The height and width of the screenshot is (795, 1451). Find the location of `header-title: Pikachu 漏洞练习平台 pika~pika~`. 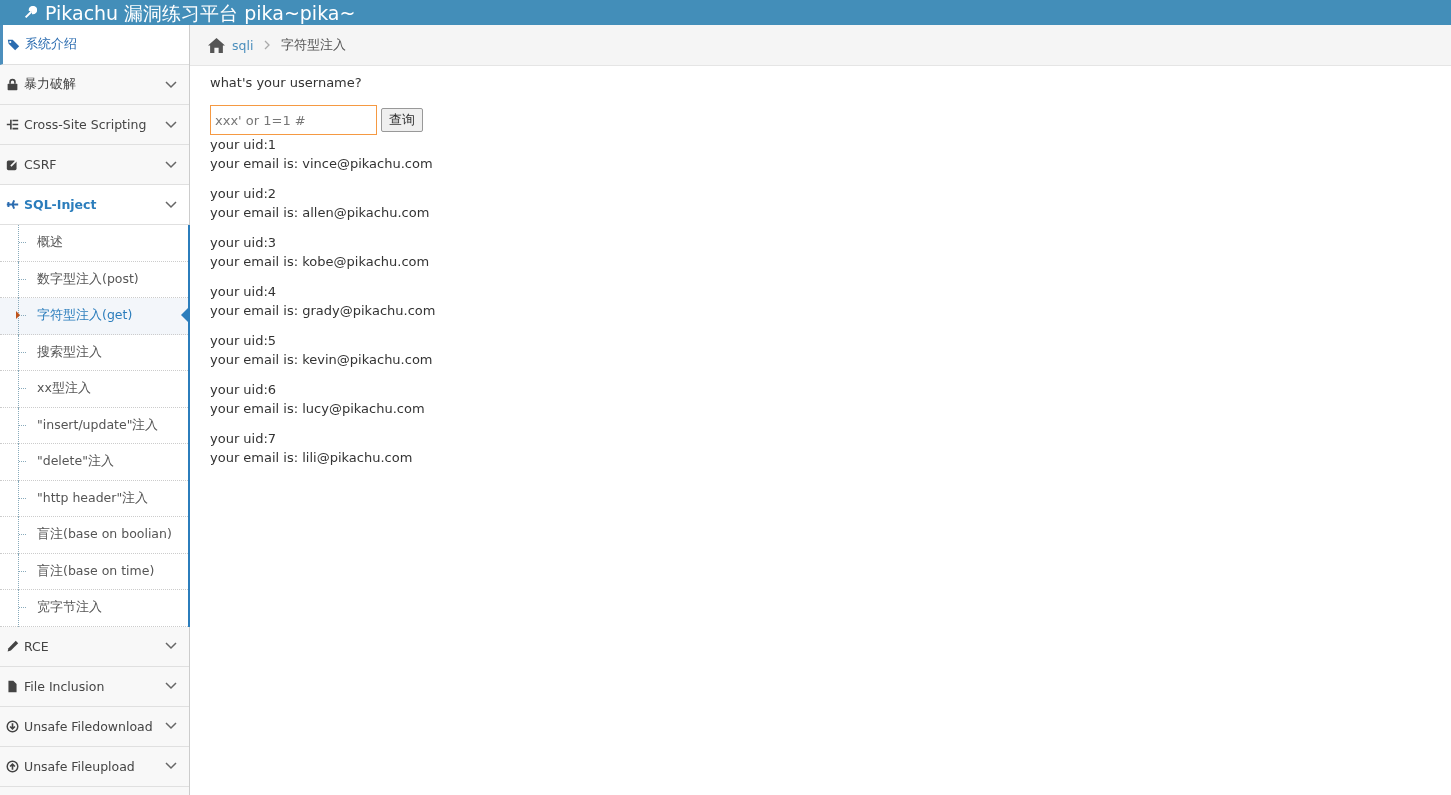

header-title: Pikachu 漏洞练习平台 pika~pika~ is located at coordinates (200, 12).